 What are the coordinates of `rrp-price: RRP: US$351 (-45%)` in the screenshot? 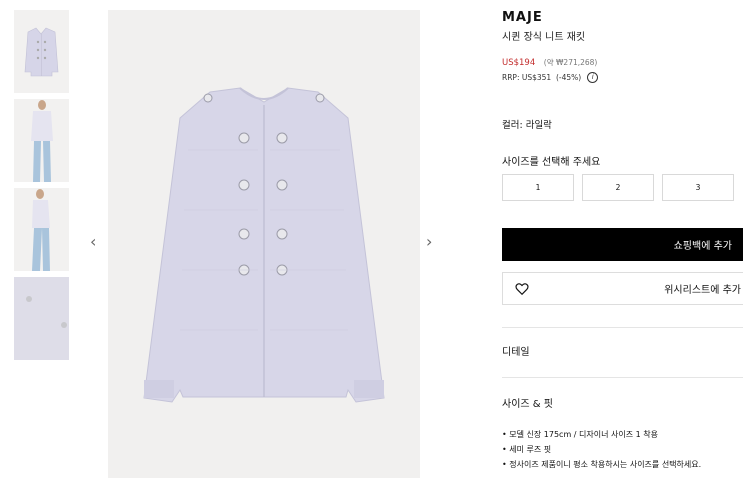 It's located at (542, 77).